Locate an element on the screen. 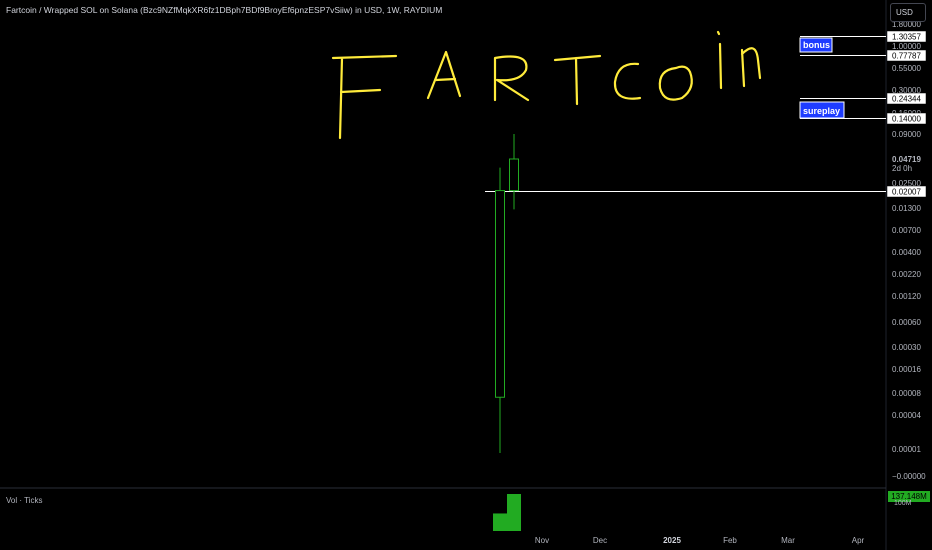 The height and width of the screenshot is (550, 932). price-tick-label: 0.04719 is located at coordinates (906, 159).